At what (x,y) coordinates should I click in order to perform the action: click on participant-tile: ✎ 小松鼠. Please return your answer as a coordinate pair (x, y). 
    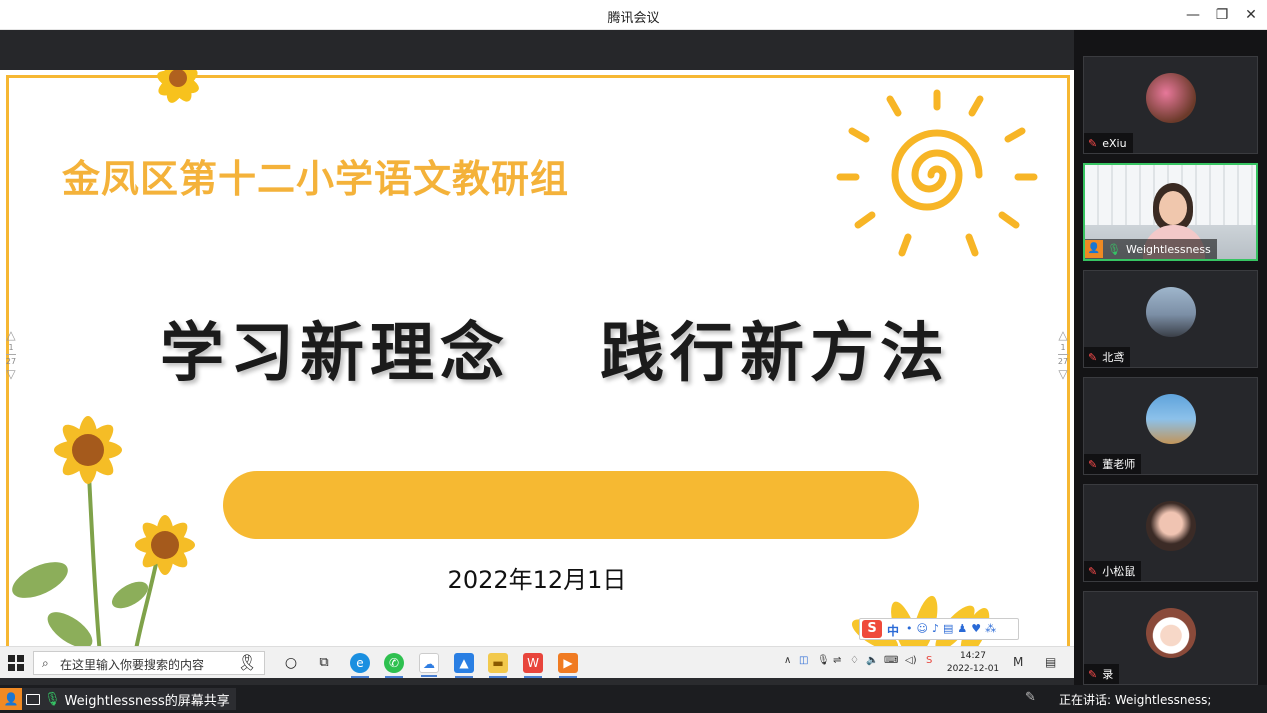
    Looking at the image, I should click on (1170, 533).